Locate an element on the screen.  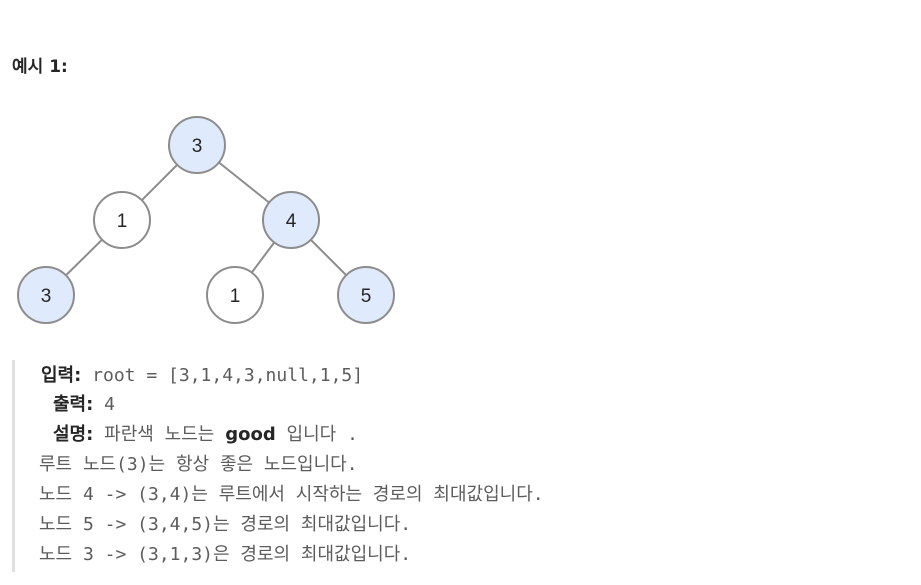
tree-node-left-left: 3 is located at coordinates (46, 295).